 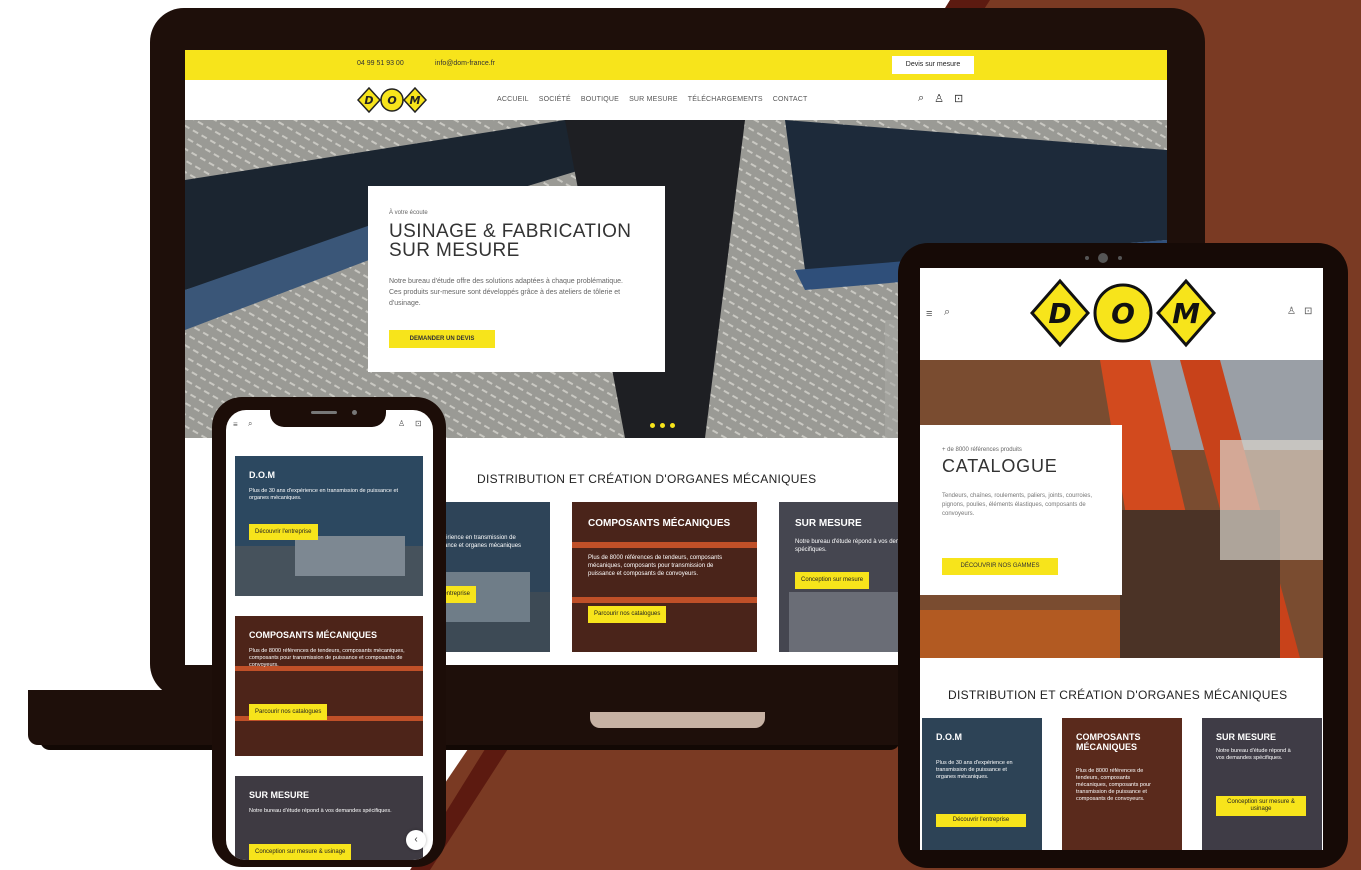 I want to click on discover-ranges-button: DÉCOUVRIR NOS GAMMES, so click(x=1000, y=566).